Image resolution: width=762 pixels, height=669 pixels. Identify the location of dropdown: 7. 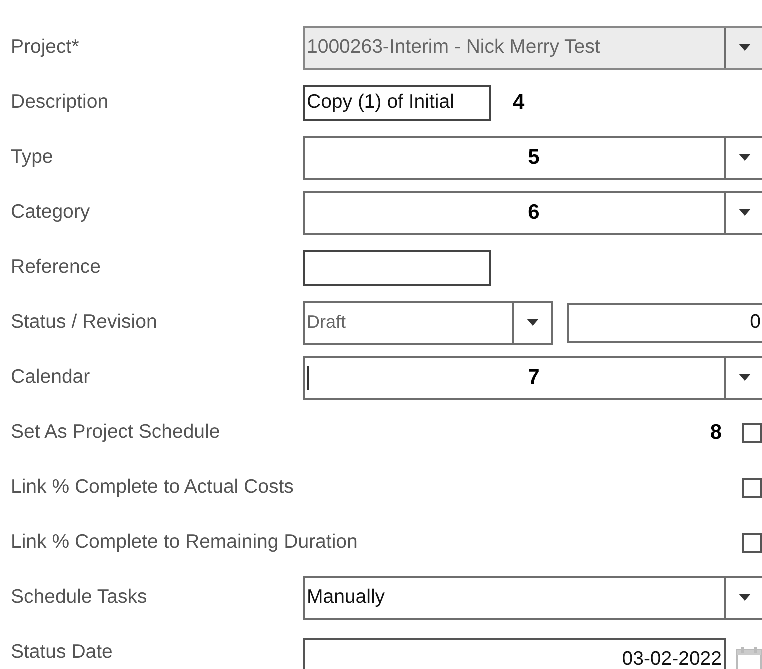
(532, 378).